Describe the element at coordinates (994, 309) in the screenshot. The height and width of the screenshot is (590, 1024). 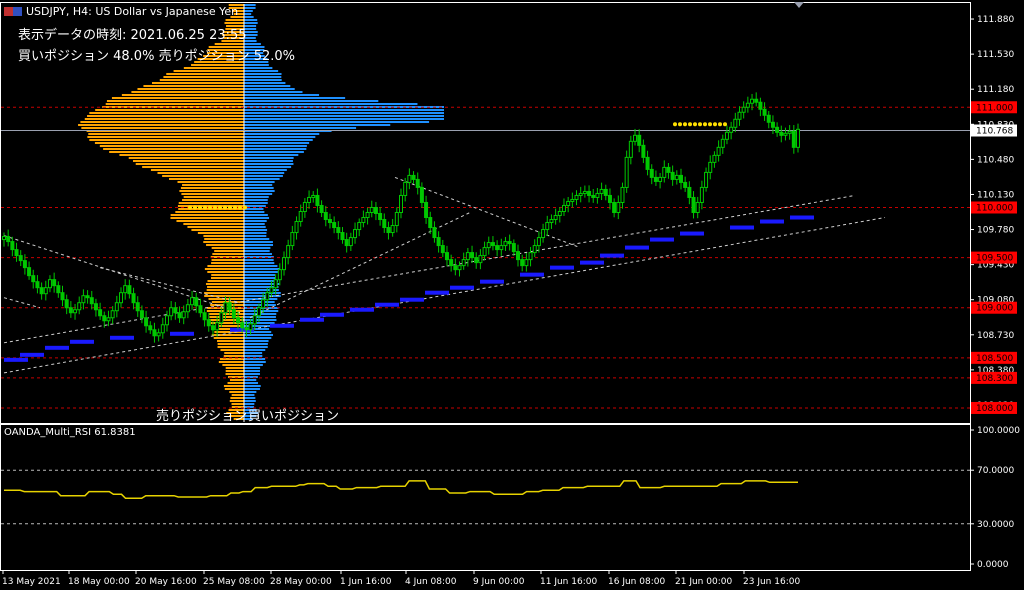
I see `price-level-label: 109.000` at that location.